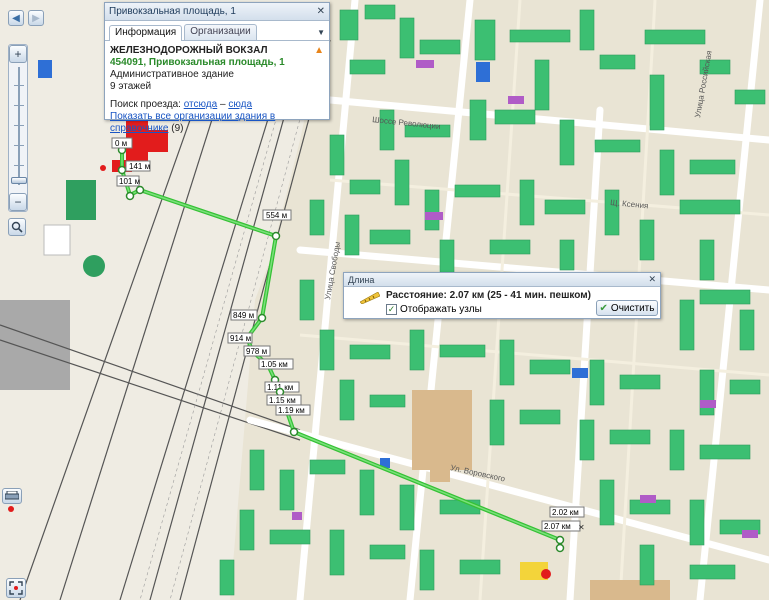  I want to click on route-from-link: отсюда, so click(201, 104).